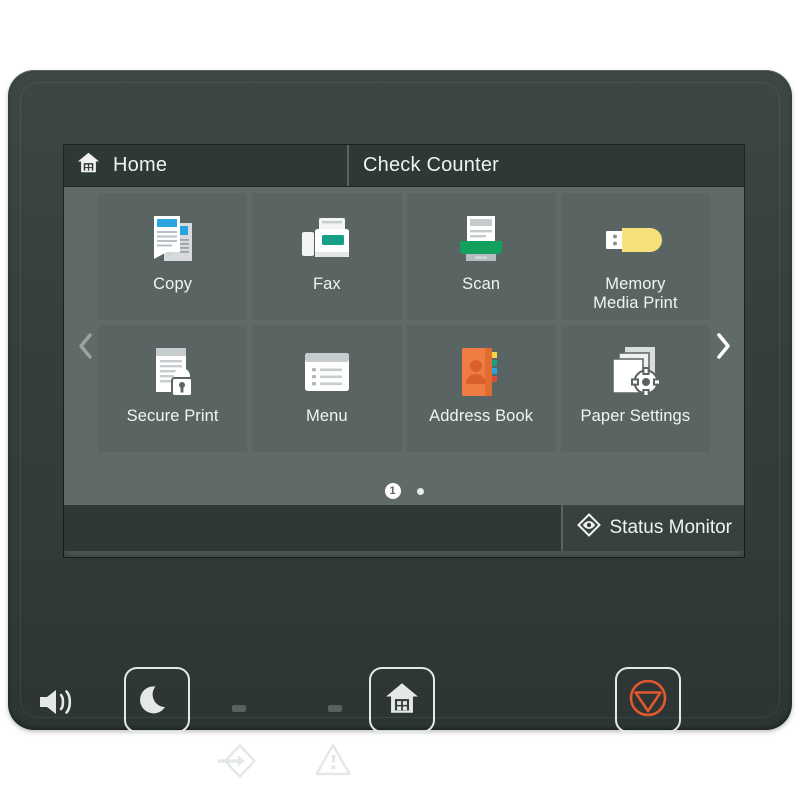 The width and height of the screenshot is (800, 800). I want to click on data-indicator, so click(237, 763).